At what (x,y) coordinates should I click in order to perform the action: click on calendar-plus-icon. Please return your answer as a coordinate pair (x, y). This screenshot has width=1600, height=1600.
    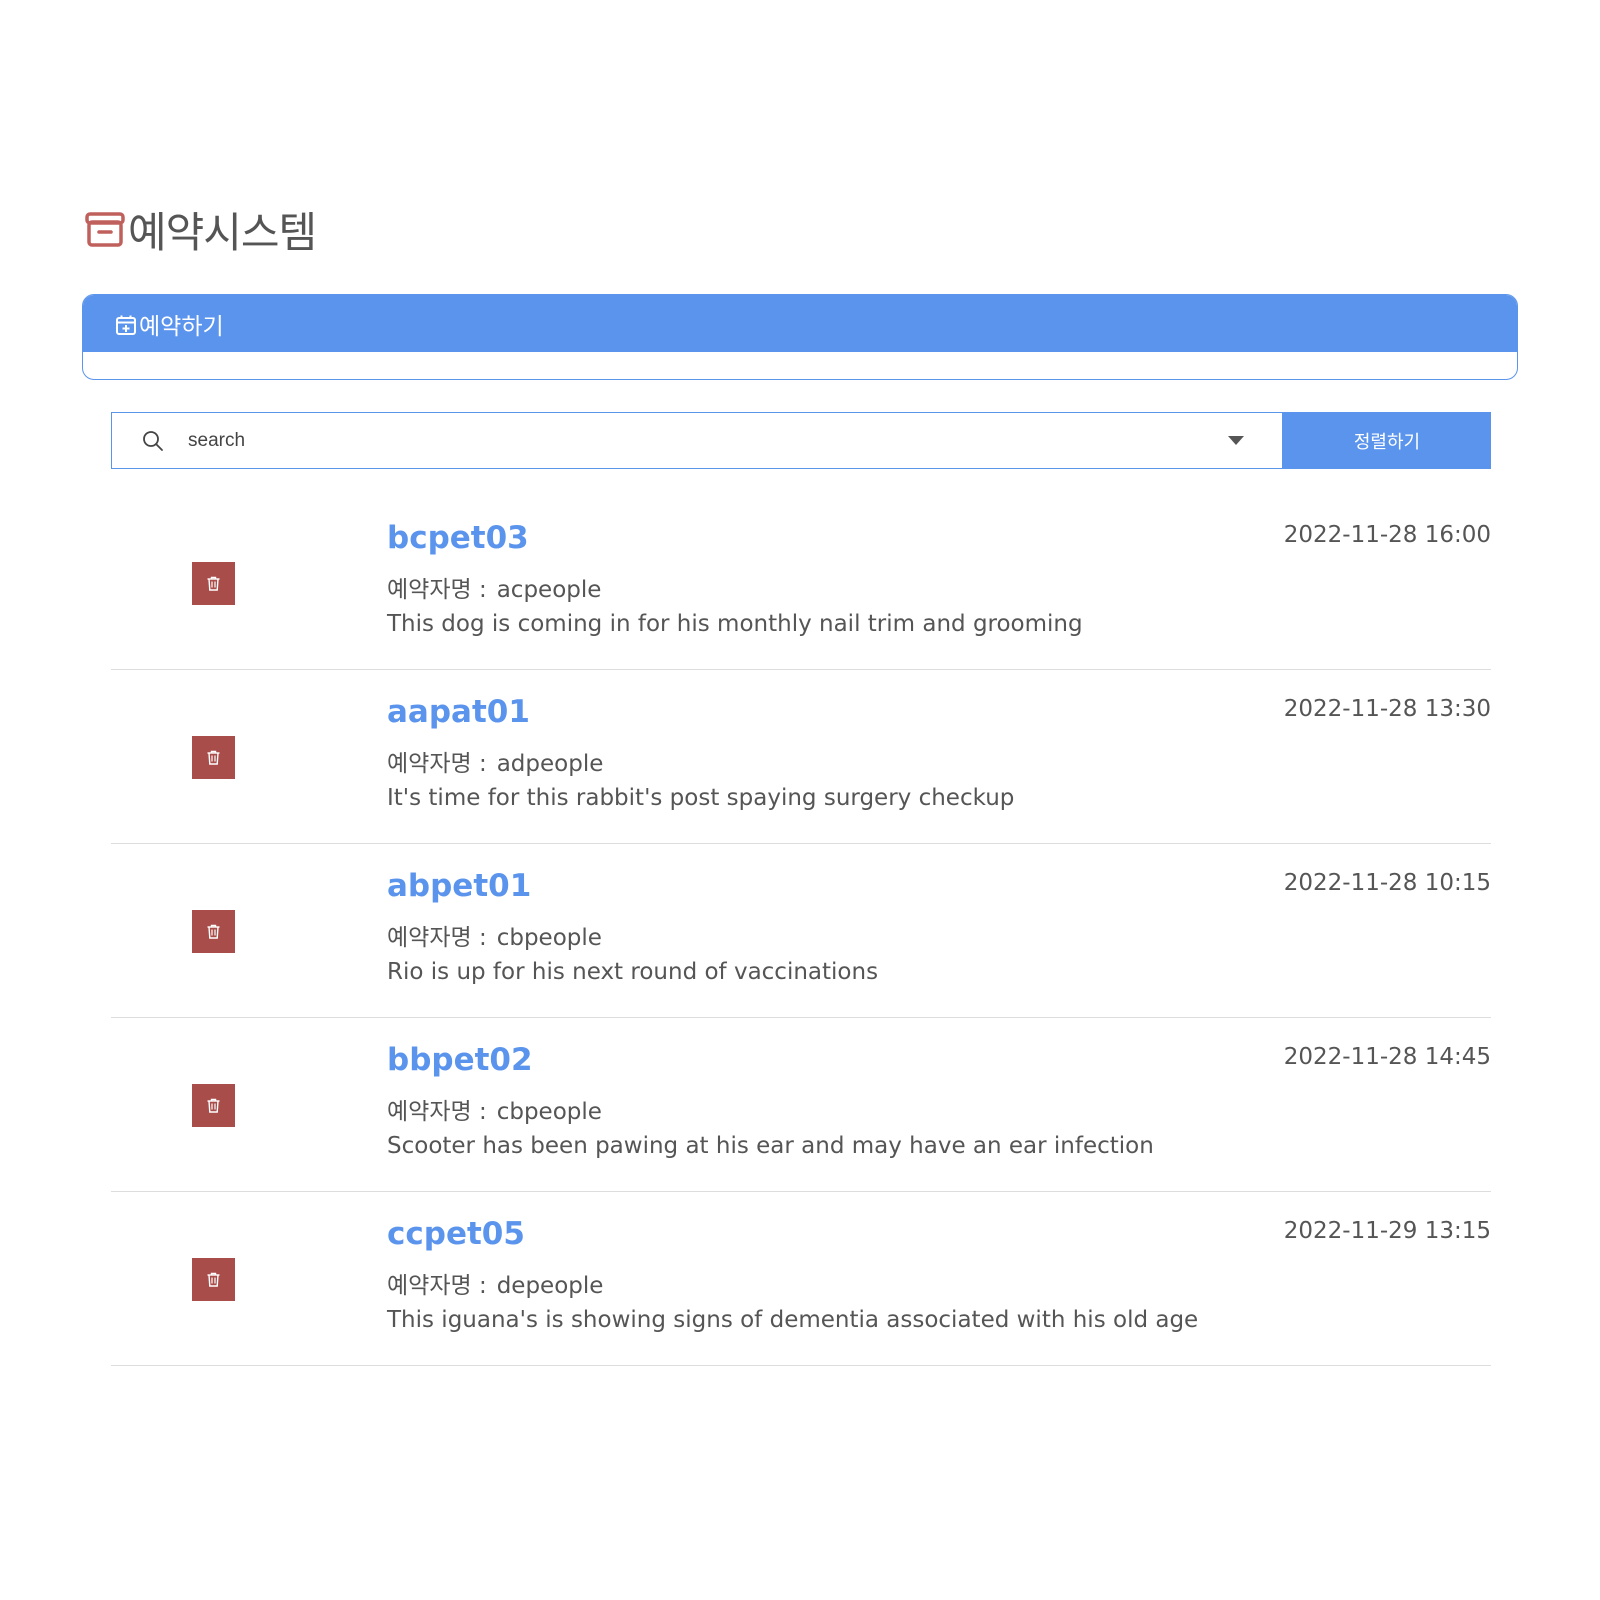
    Looking at the image, I should click on (126, 325).